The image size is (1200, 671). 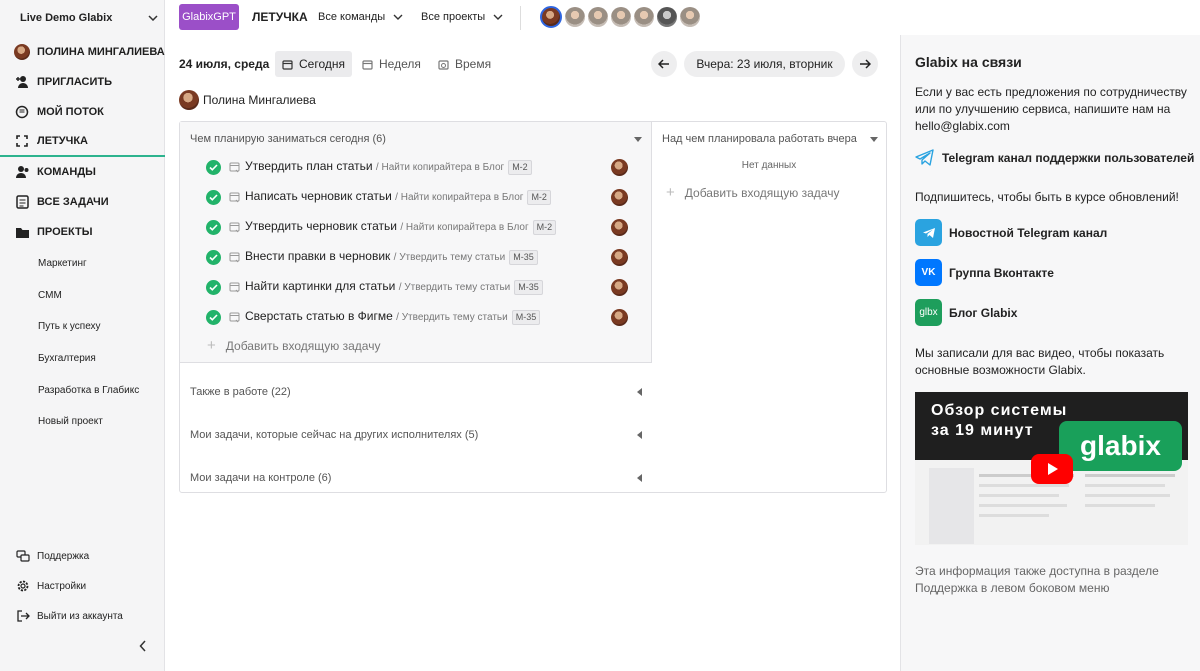 I want to click on task-title: Утвердить черновик статьи, so click(x=321, y=226).